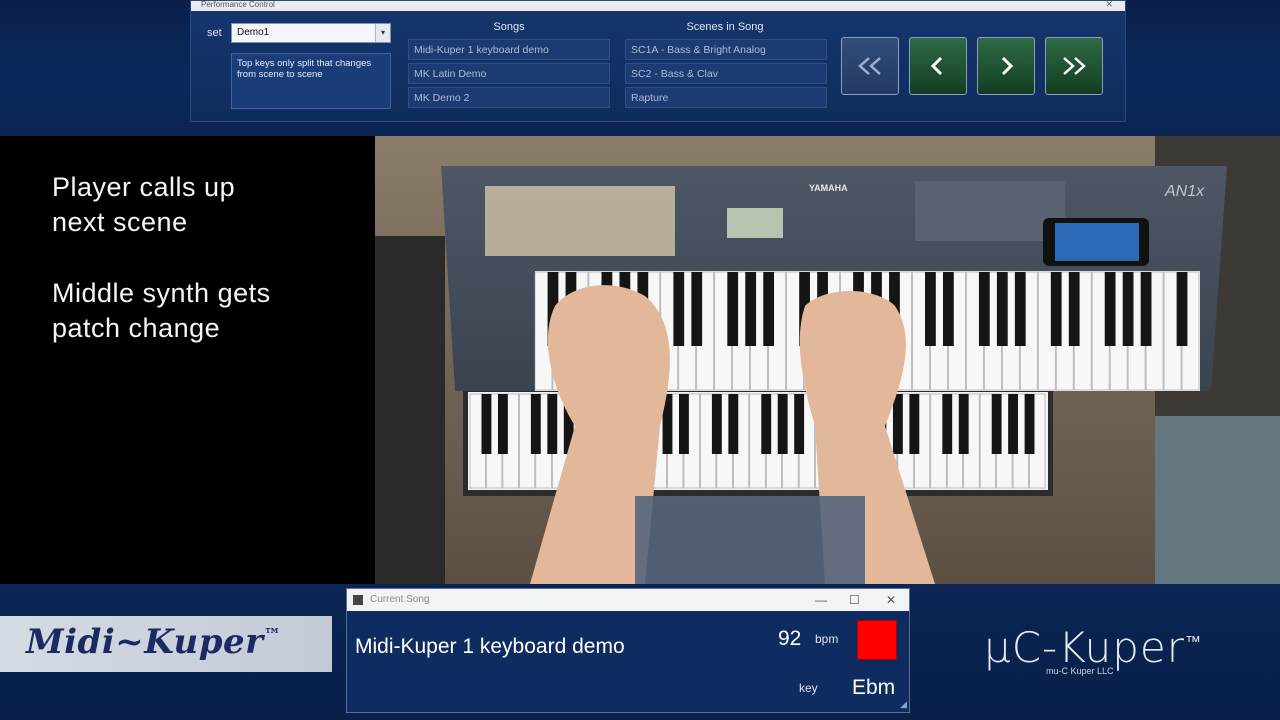 This screenshot has height=720, width=1280. I want to click on first-scene-button, so click(870, 66).